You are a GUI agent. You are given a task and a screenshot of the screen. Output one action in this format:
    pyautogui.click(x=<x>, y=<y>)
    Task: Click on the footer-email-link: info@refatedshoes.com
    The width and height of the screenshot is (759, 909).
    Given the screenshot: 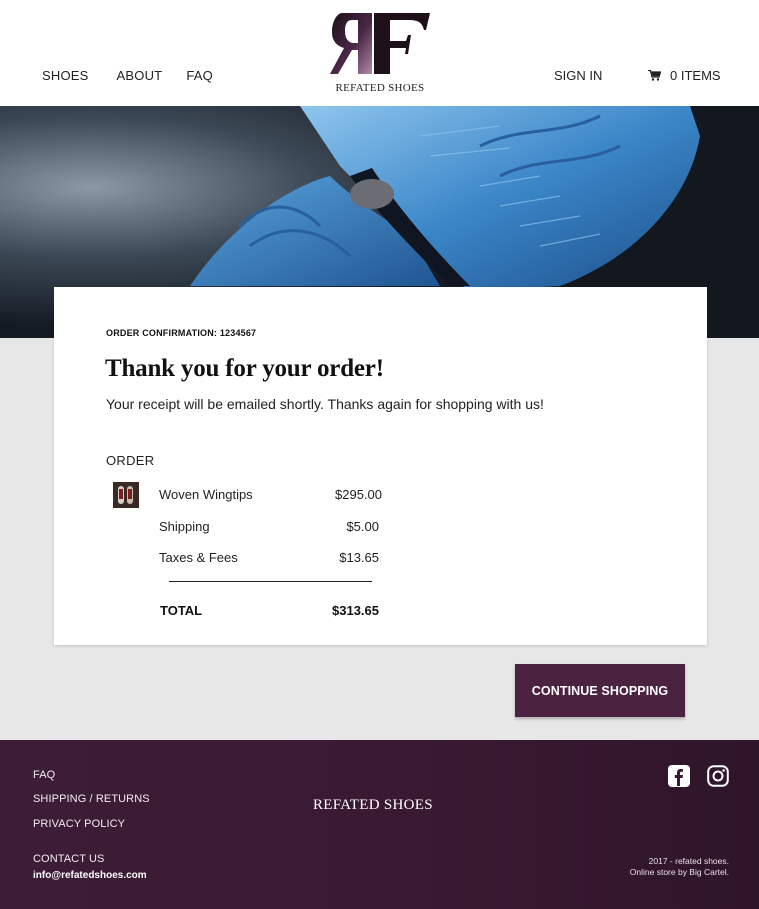 What is the action you would take?
    pyautogui.click(x=90, y=875)
    